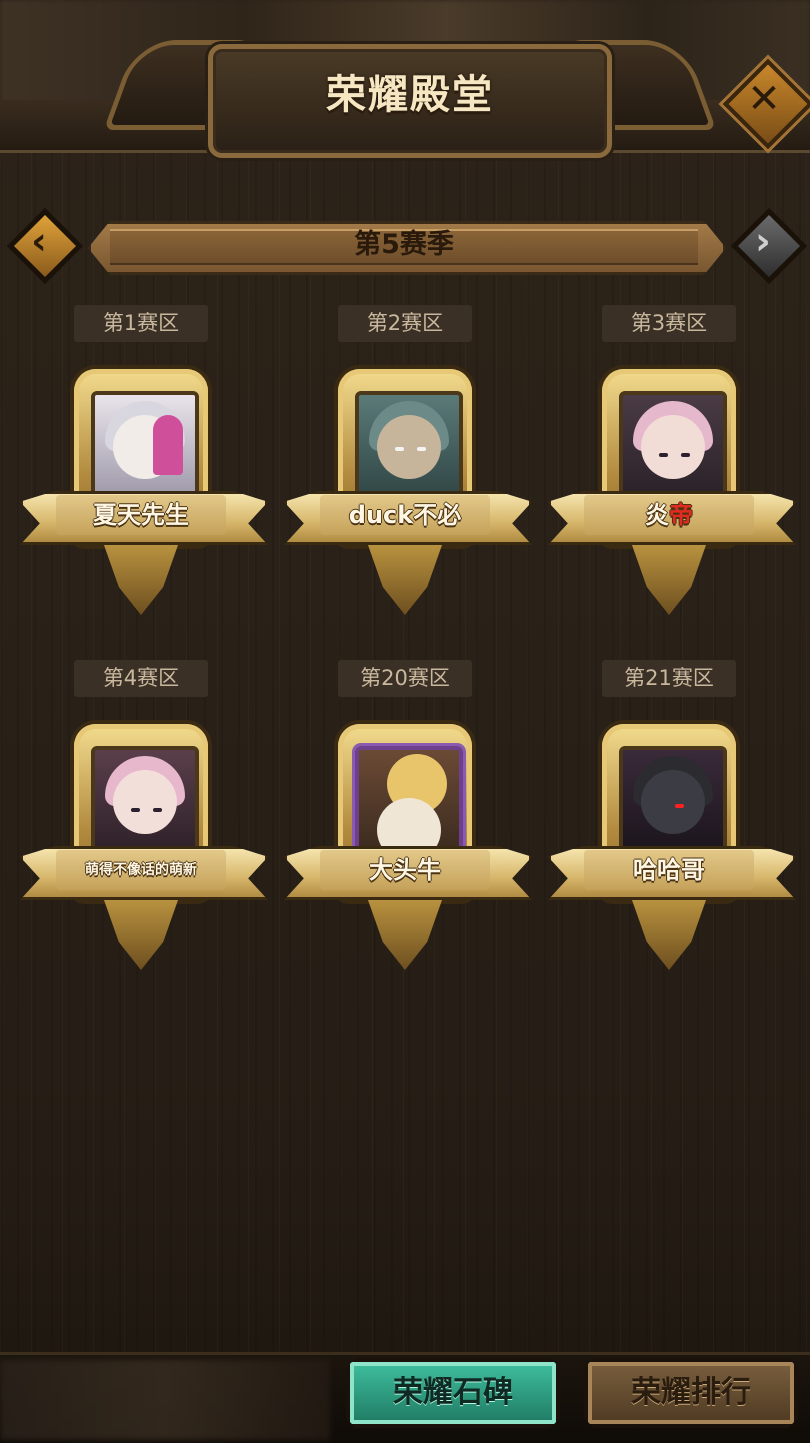 The image size is (810, 1443). I want to click on prev-season-button: ‹, so click(45, 245).